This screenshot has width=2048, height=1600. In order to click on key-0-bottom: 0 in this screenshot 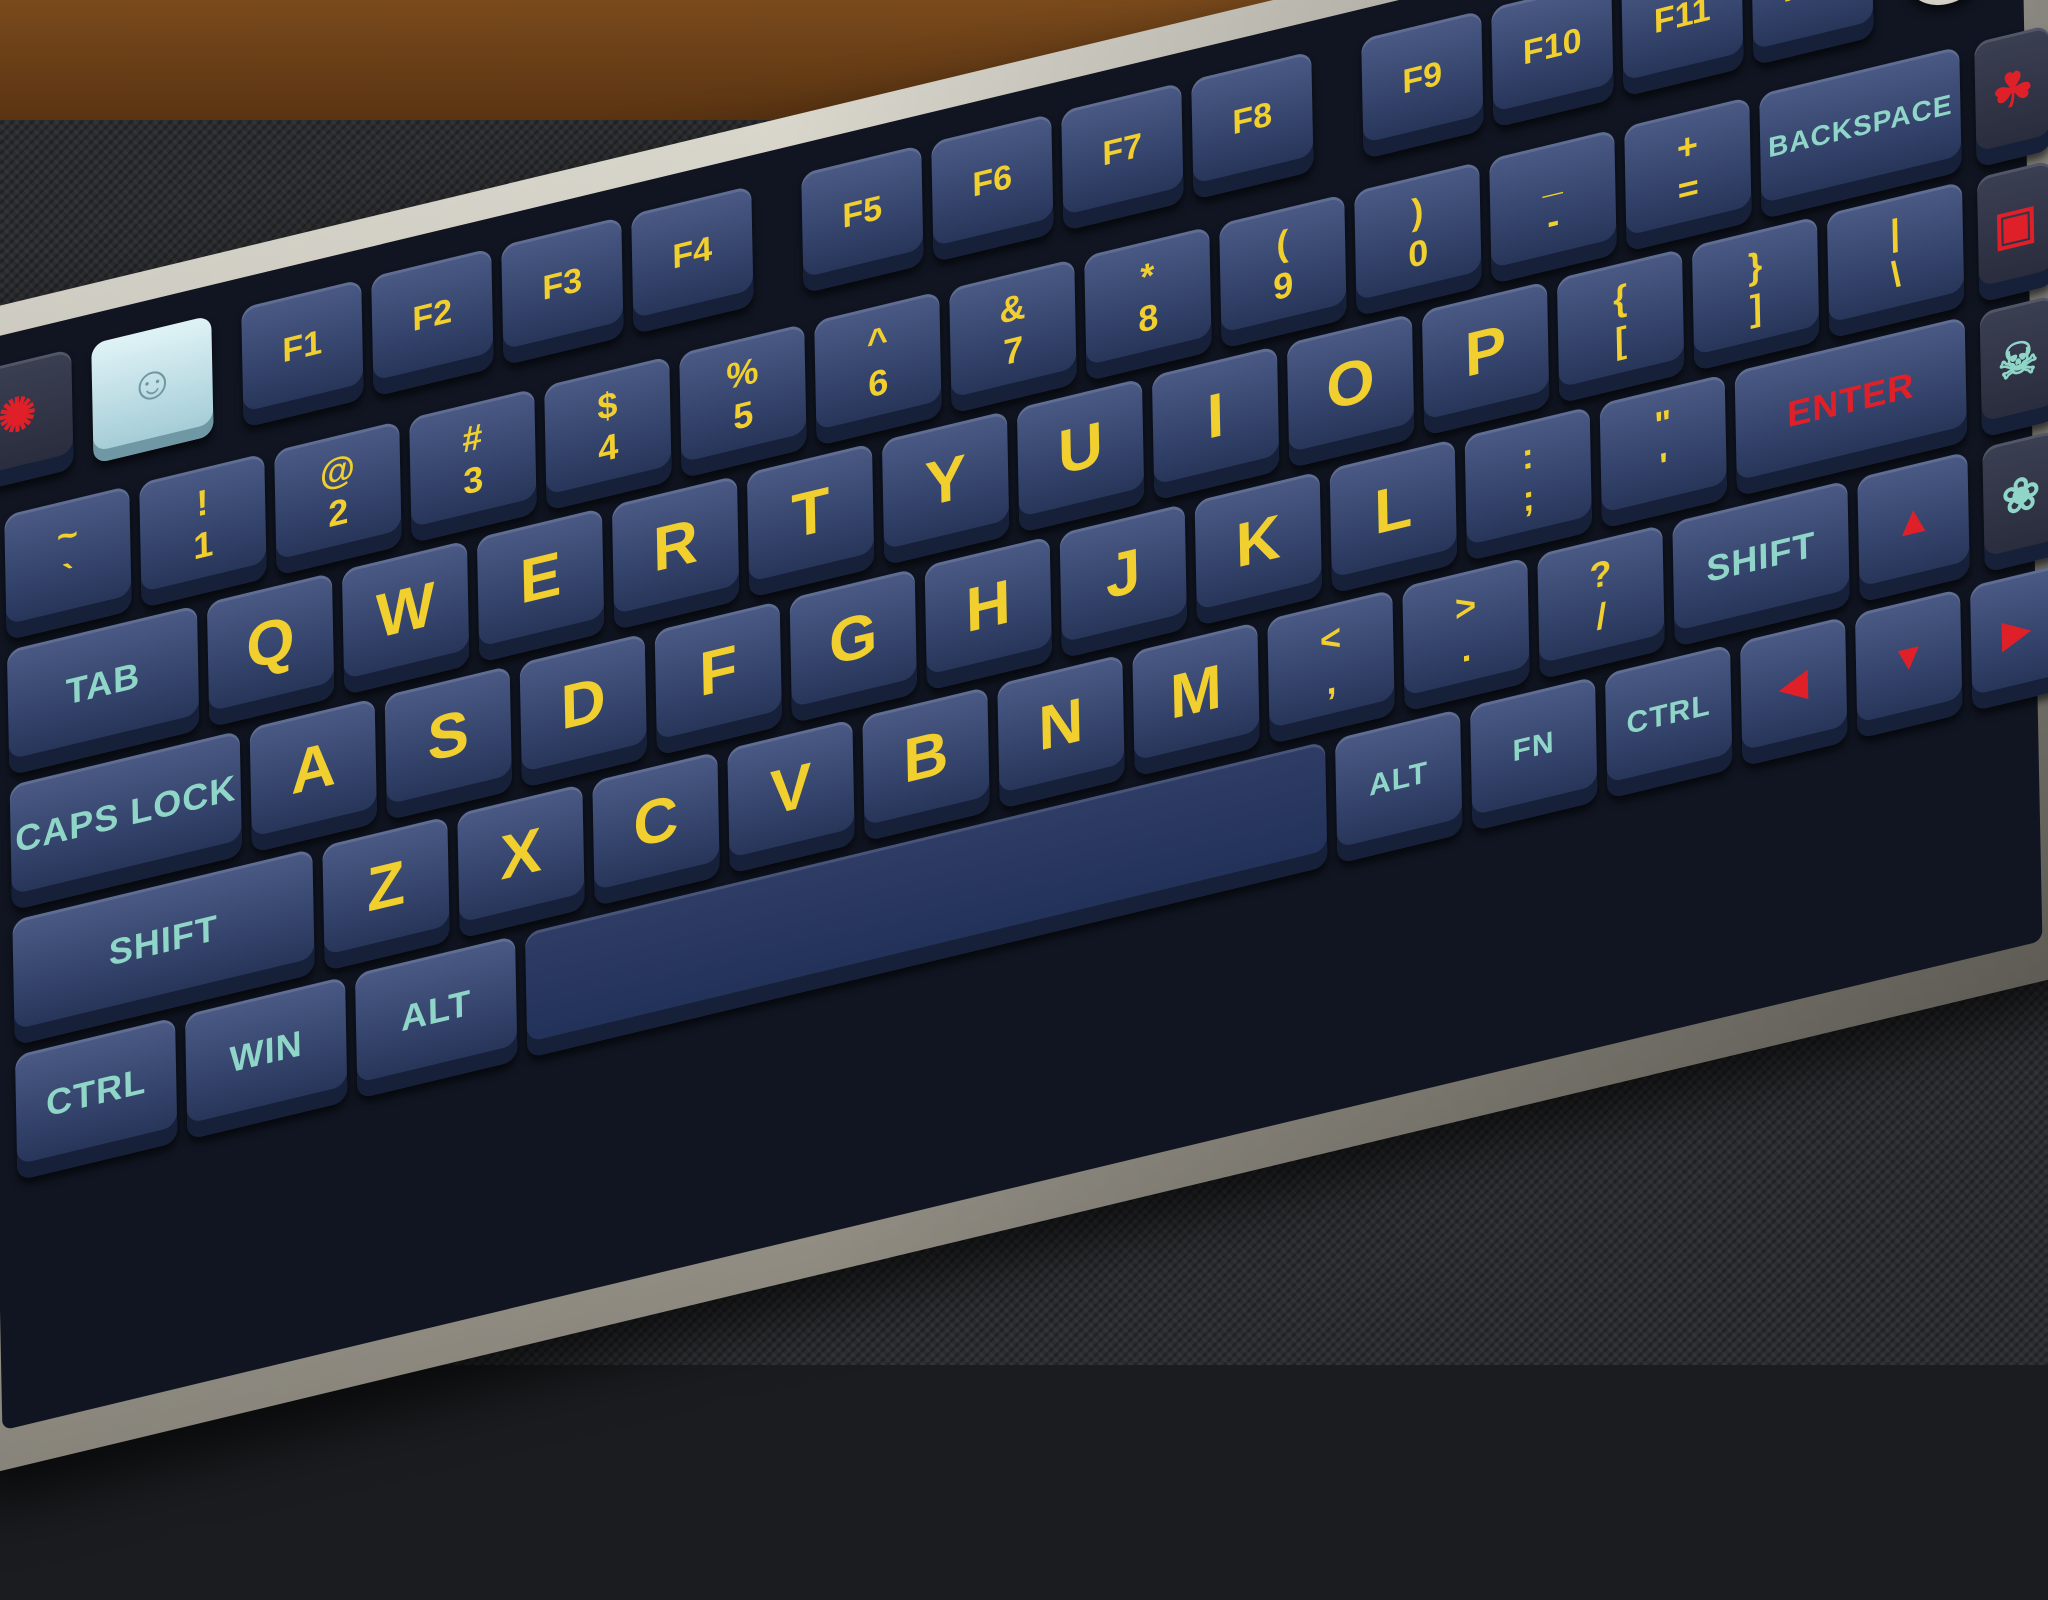, I will do `click(1418, 252)`.